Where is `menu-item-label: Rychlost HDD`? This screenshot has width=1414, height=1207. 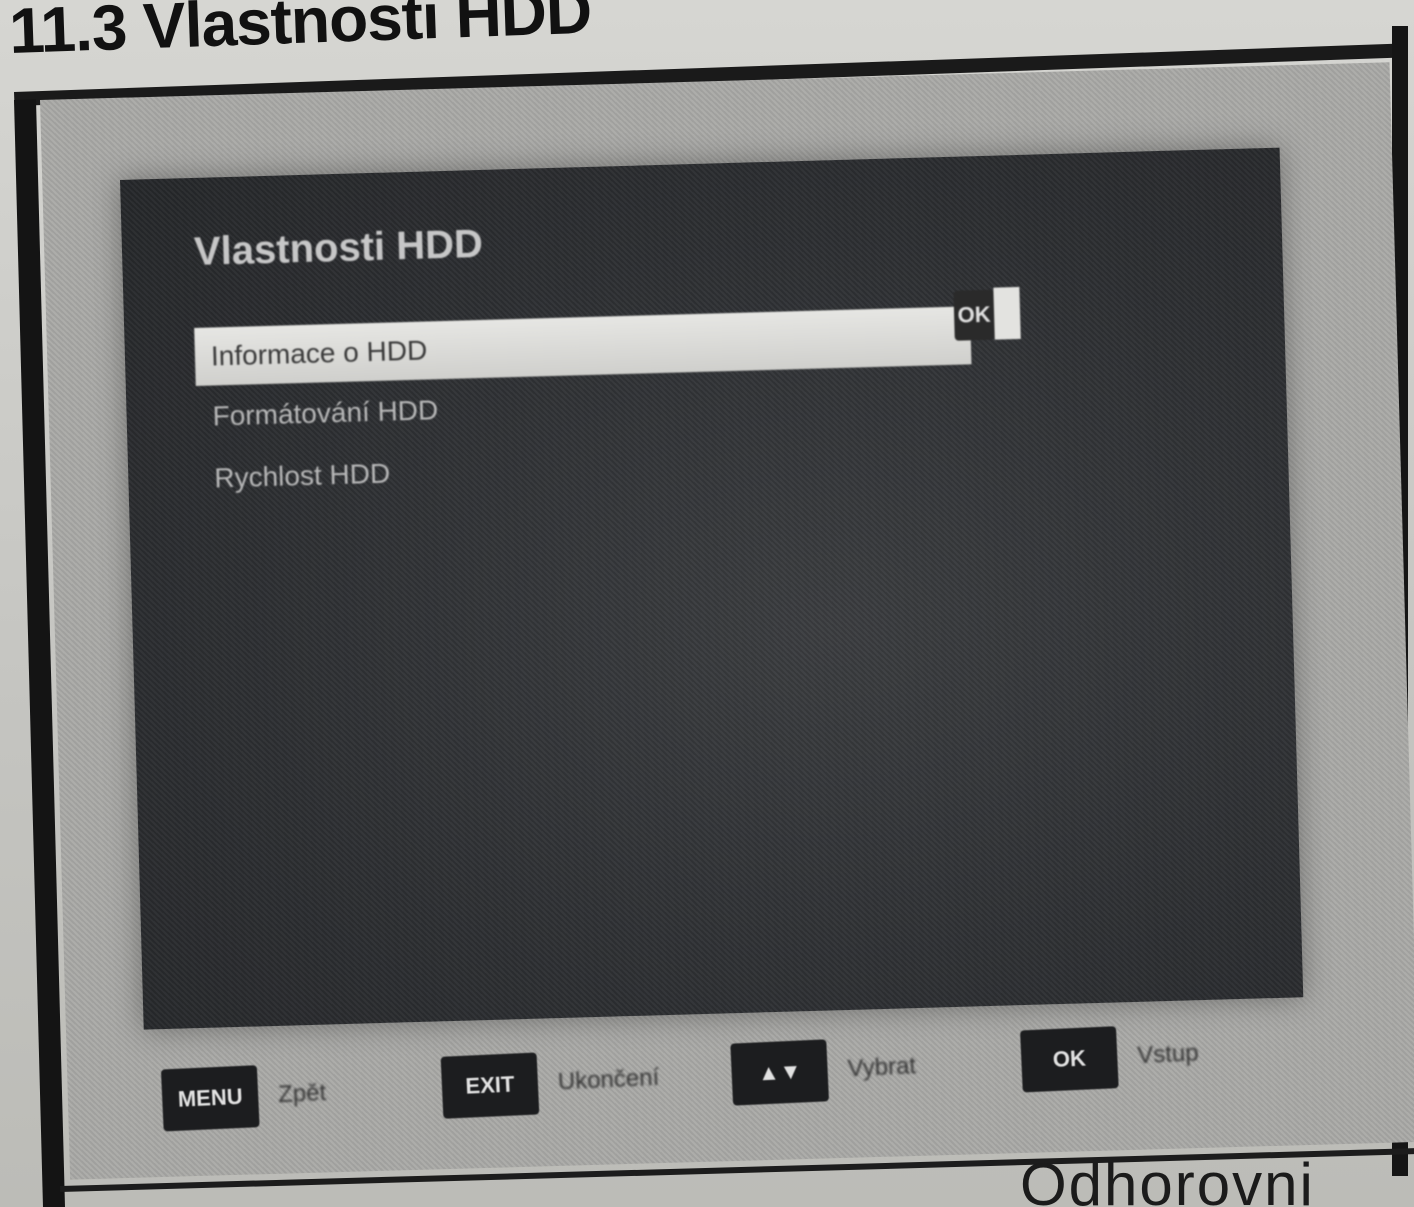 menu-item-label: Rychlost HDD is located at coordinates (302, 475).